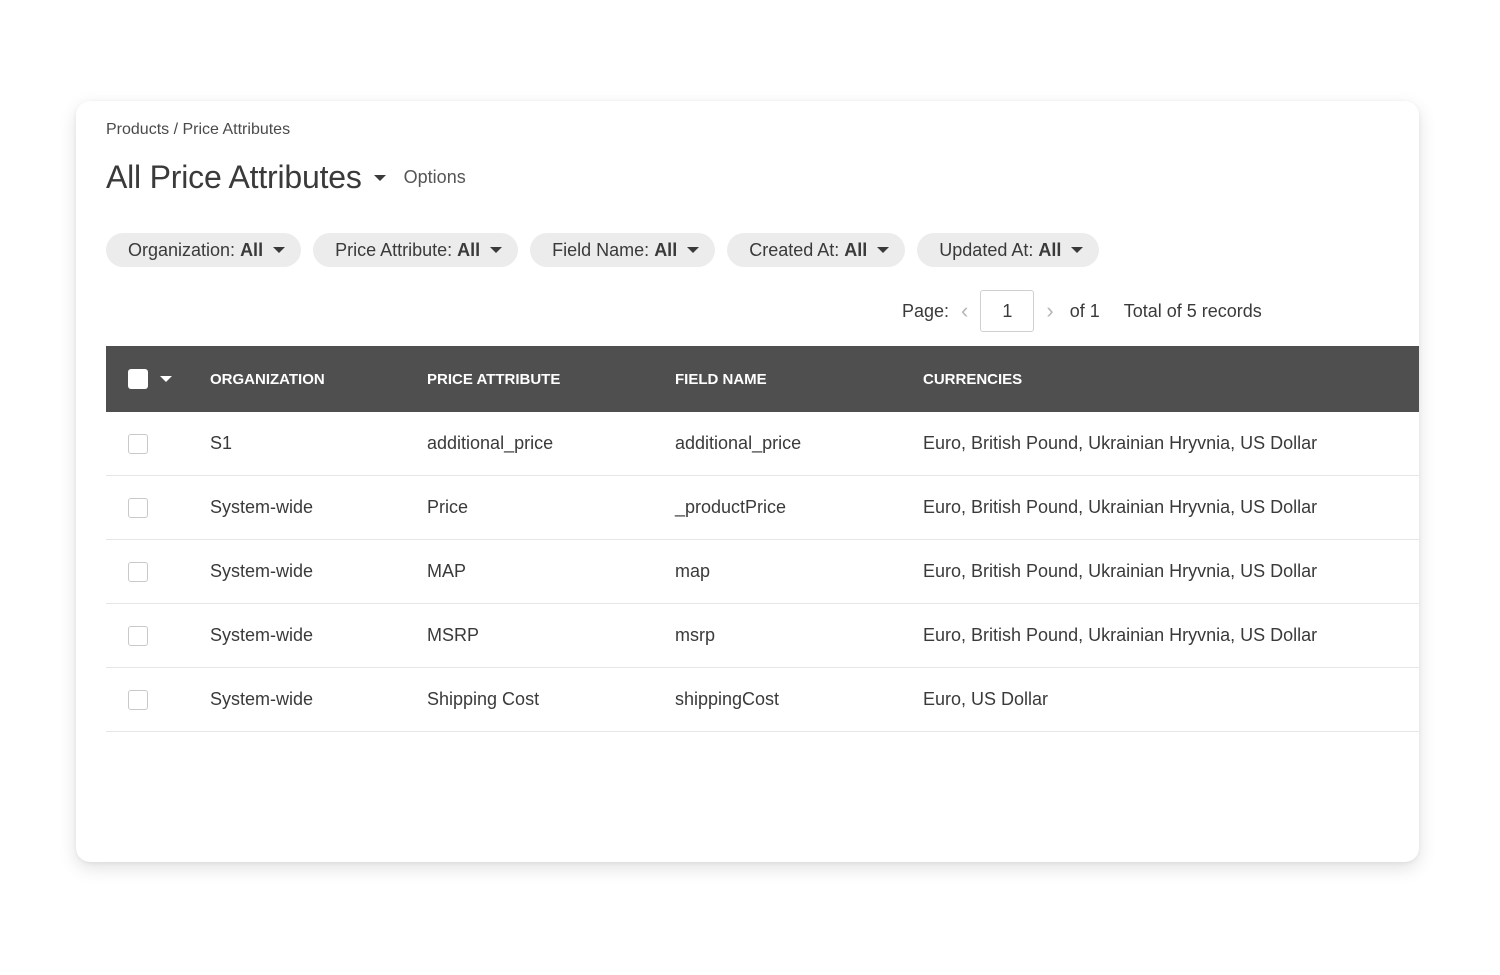 The height and width of the screenshot is (975, 1500). I want to click on cell-price-attribute: MSRP, so click(453, 635).